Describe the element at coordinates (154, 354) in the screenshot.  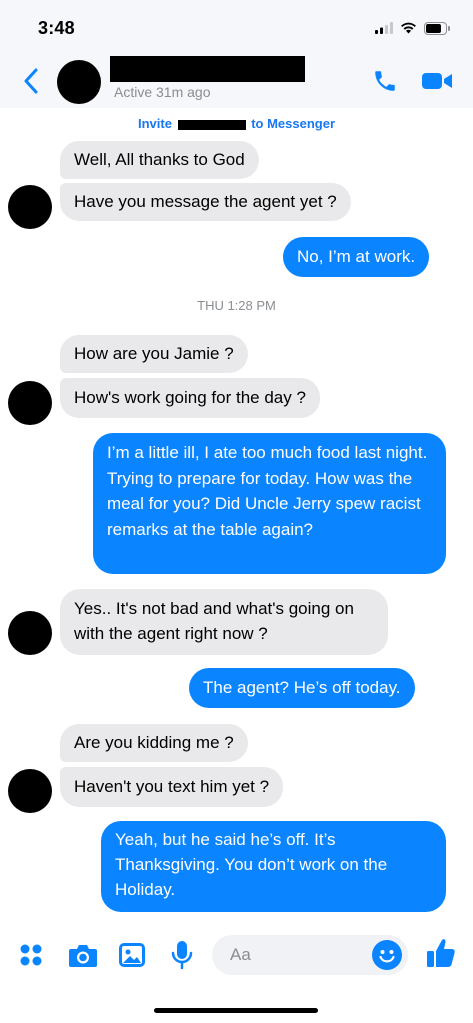
I see `message-incoming: How are you Jamie ?` at that location.